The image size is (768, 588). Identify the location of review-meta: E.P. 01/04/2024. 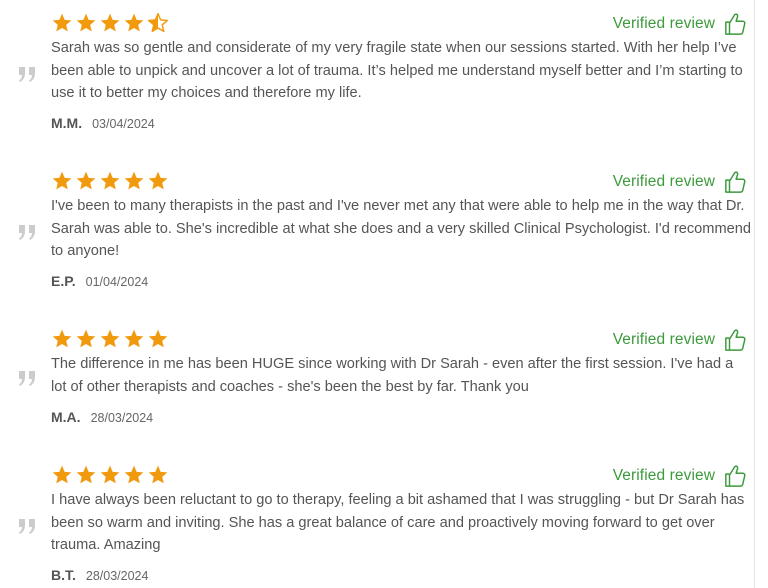
(99, 281).